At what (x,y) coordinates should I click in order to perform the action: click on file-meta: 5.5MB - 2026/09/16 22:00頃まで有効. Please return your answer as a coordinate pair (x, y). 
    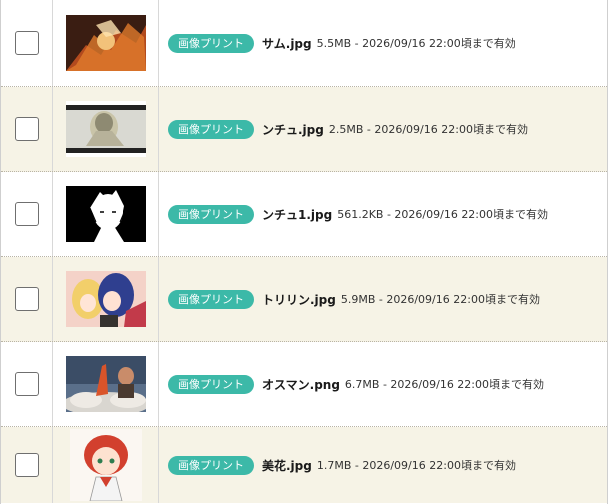
    Looking at the image, I should click on (416, 43).